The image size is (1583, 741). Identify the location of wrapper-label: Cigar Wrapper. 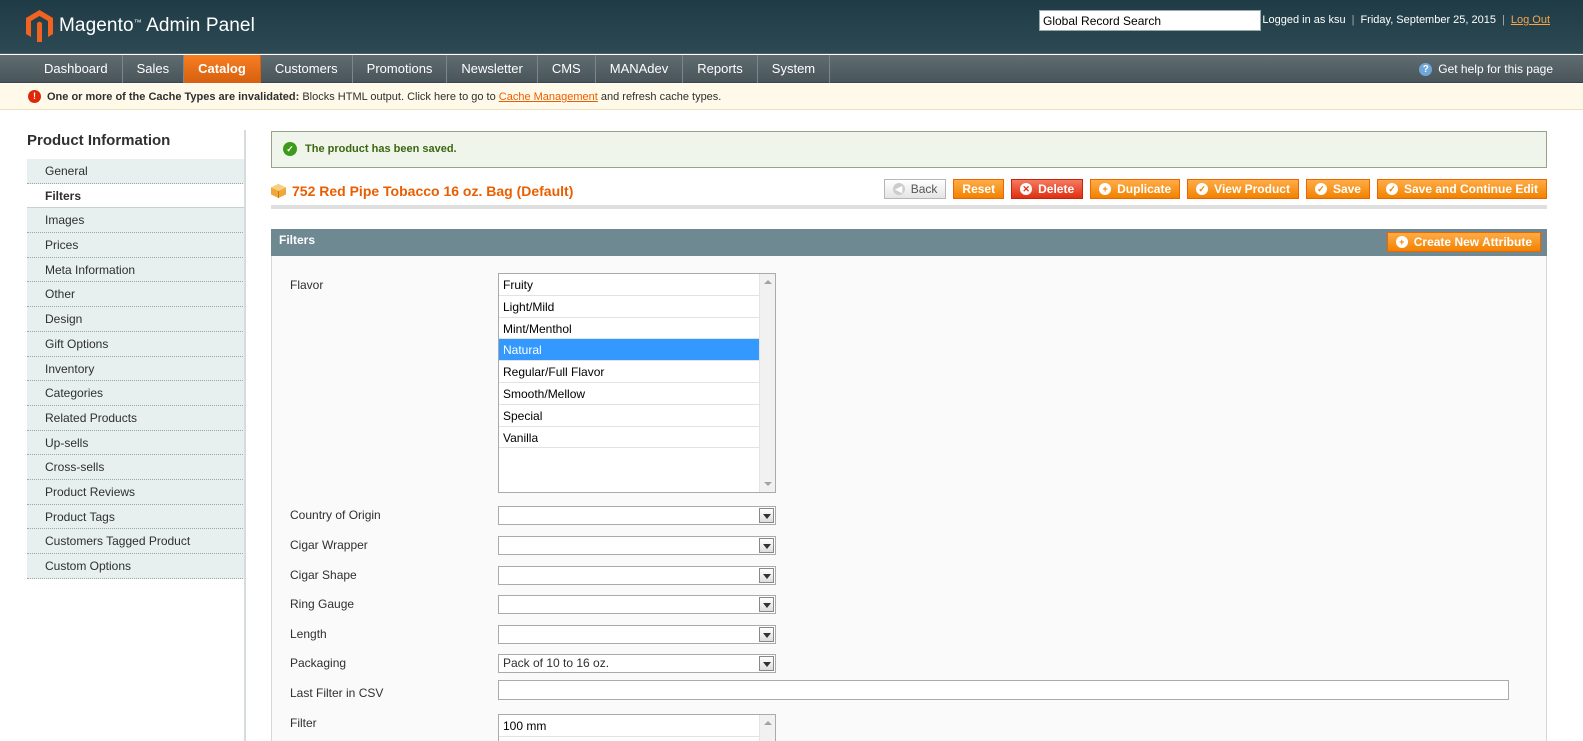
(329, 545).